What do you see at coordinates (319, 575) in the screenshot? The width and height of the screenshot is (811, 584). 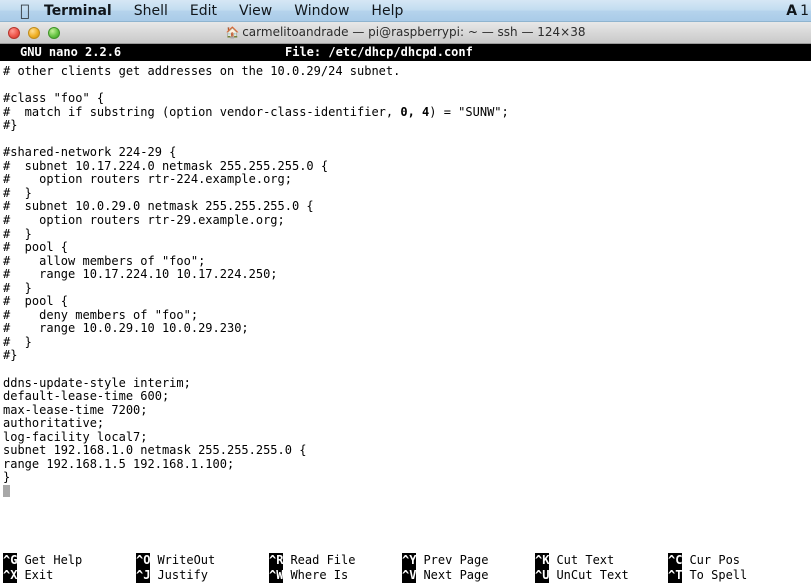 I see `nano-shortcut-label: Where Is` at bounding box center [319, 575].